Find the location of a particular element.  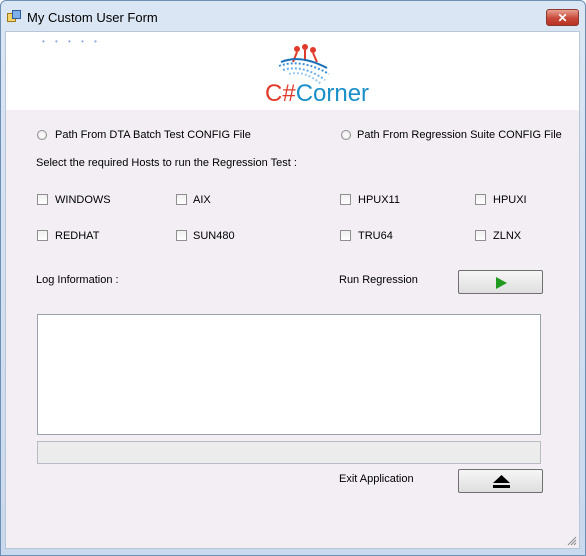

host-sun480-label: SUN480 is located at coordinates (214, 236).